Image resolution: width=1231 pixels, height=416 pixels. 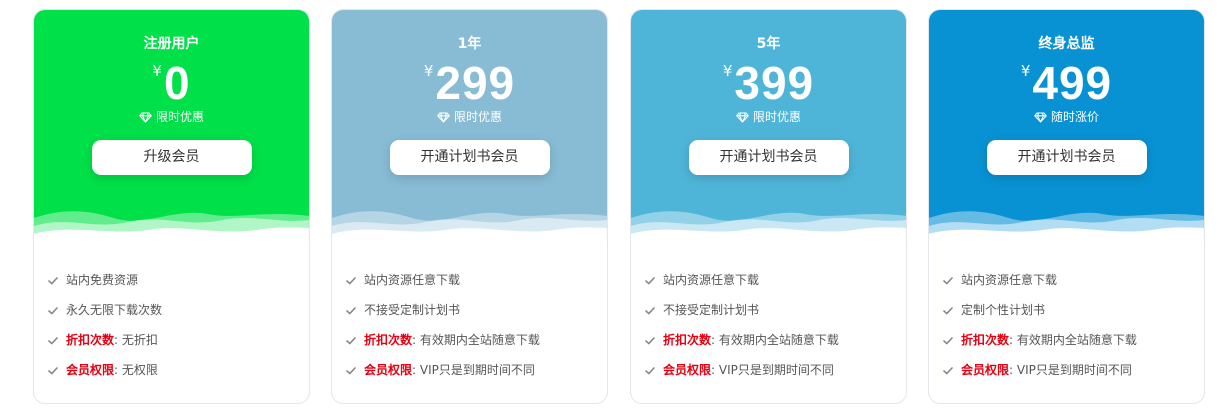 What do you see at coordinates (171, 44) in the screenshot?
I see `plan-name: 注册用户` at bounding box center [171, 44].